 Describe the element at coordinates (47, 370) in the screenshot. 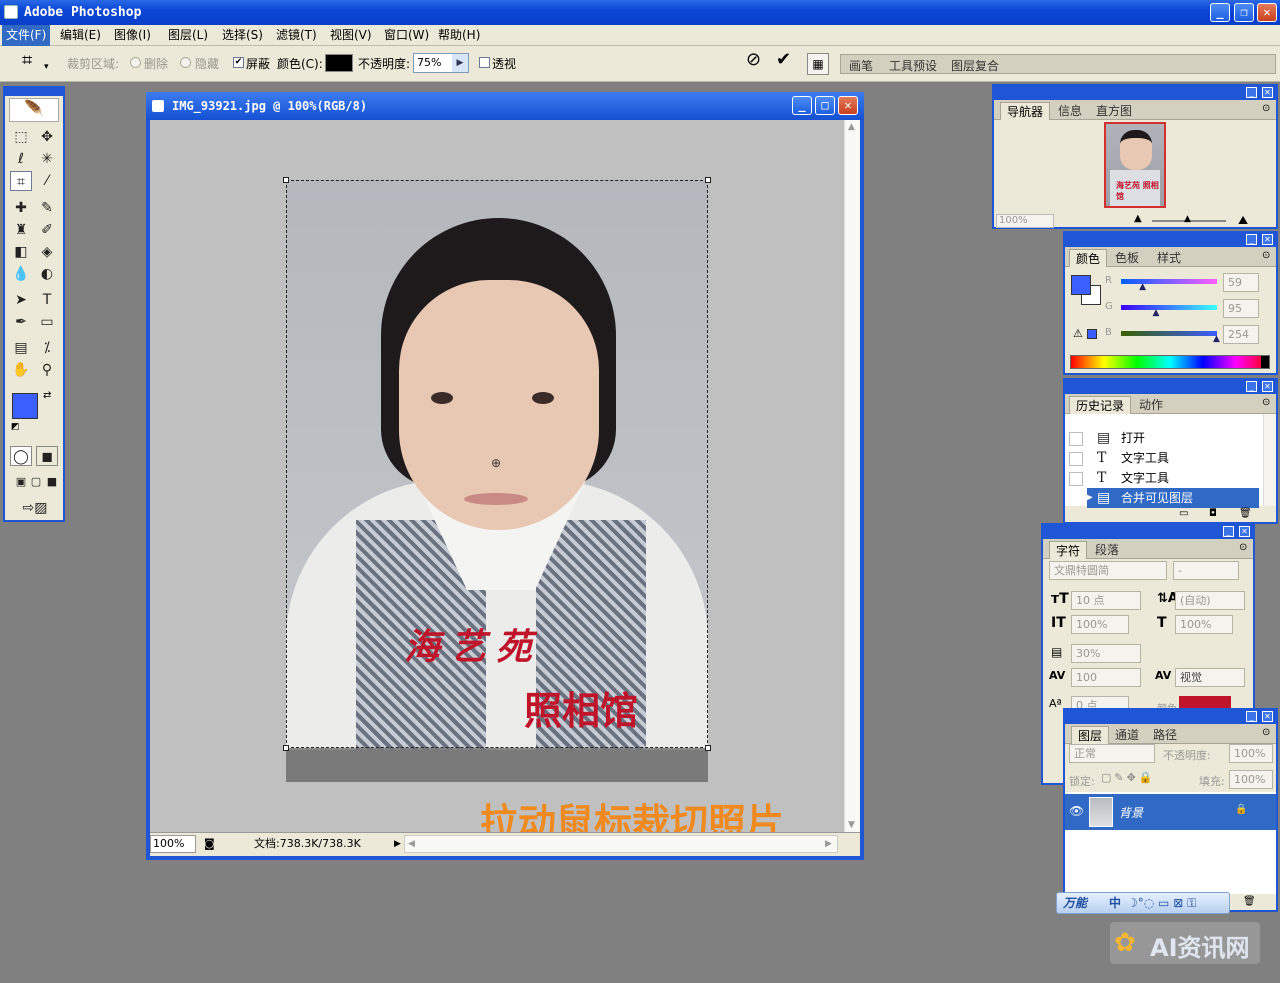

I see `zoom-tool-icon: ⚲` at that location.